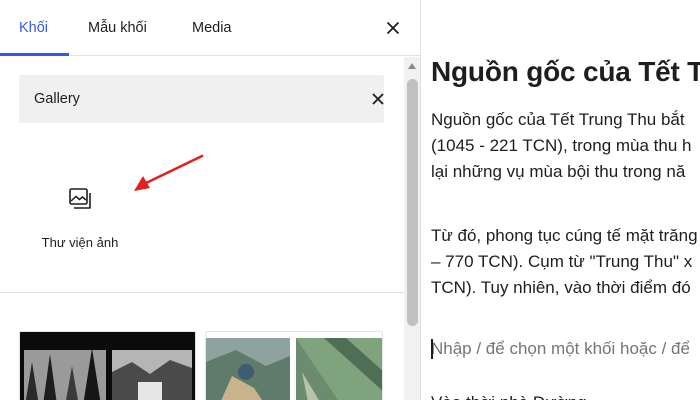 Image resolution: width=700 pixels, height=400 pixels. I want to click on gallery-icon, so click(80, 198).